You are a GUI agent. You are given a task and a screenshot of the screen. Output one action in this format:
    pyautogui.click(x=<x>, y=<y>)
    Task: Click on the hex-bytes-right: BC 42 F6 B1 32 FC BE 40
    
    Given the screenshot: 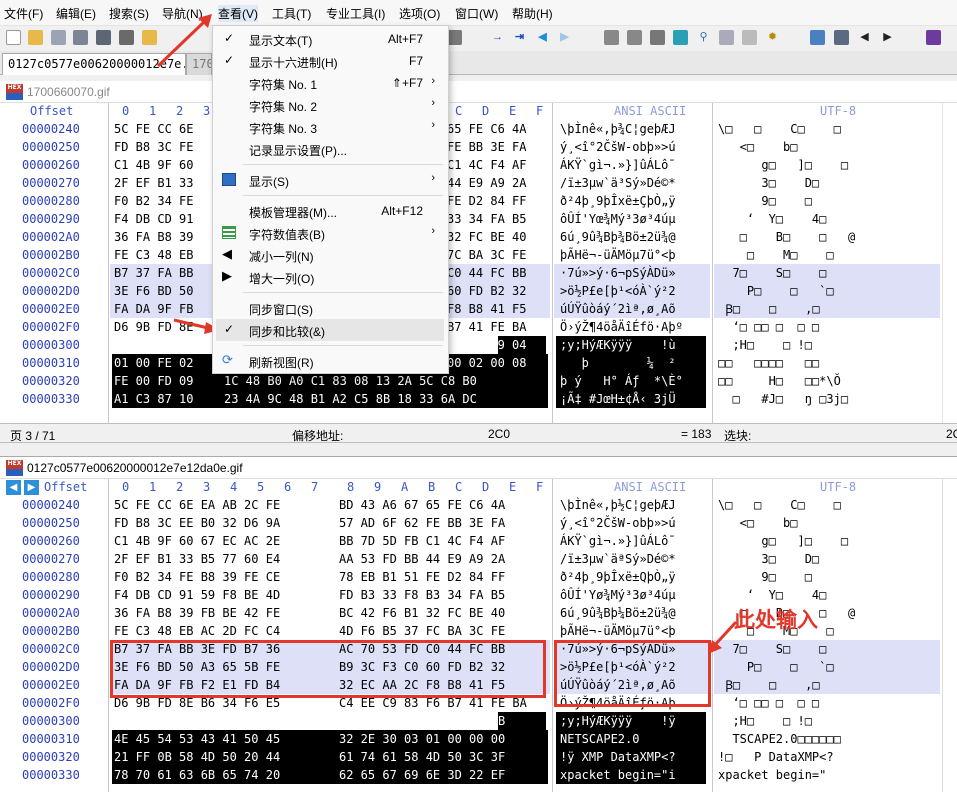 What is the action you would take?
    pyautogui.click(x=422, y=613)
    